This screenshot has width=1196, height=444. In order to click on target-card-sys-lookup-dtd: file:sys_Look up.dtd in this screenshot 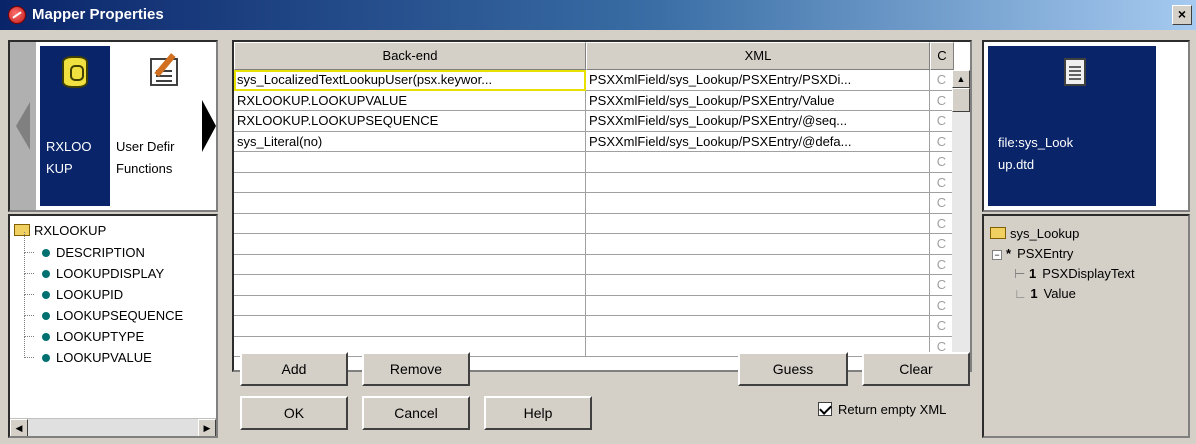, I will do `click(1072, 126)`.